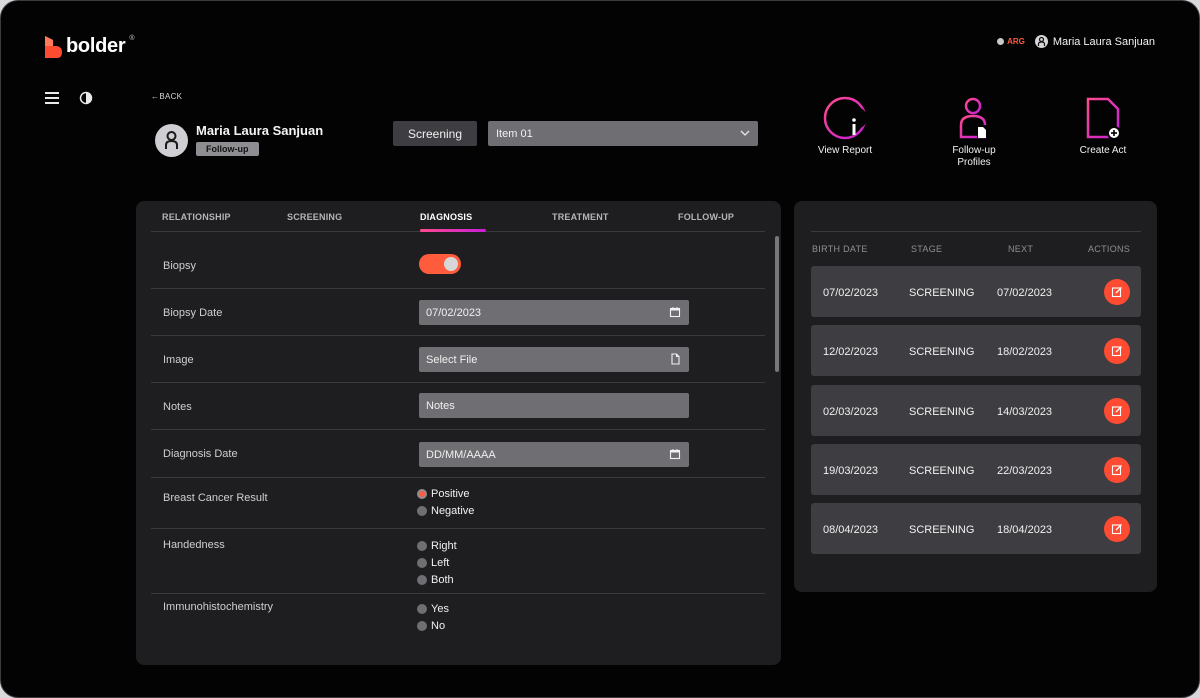 This screenshot has height=698, width=1200. What do you see at coordinates (554, 359) in the screenshot?
I see `image-file-picker: Select File` at bounding box center [554, 359].